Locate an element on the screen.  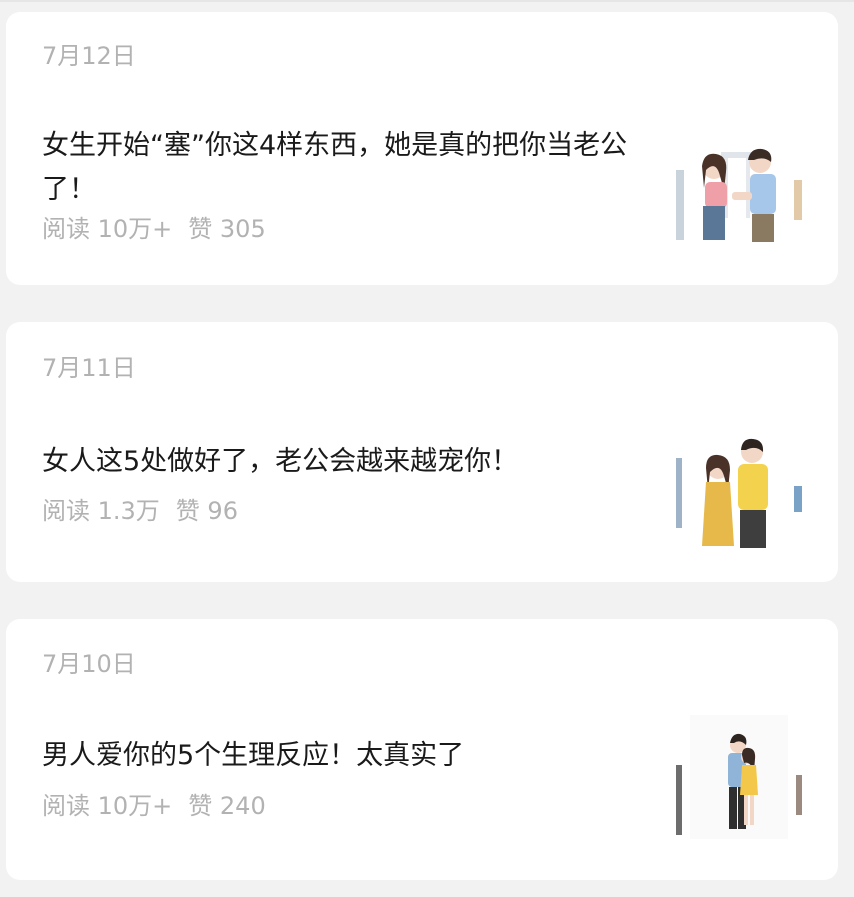
top-divider is located at coordinates (427, 1).